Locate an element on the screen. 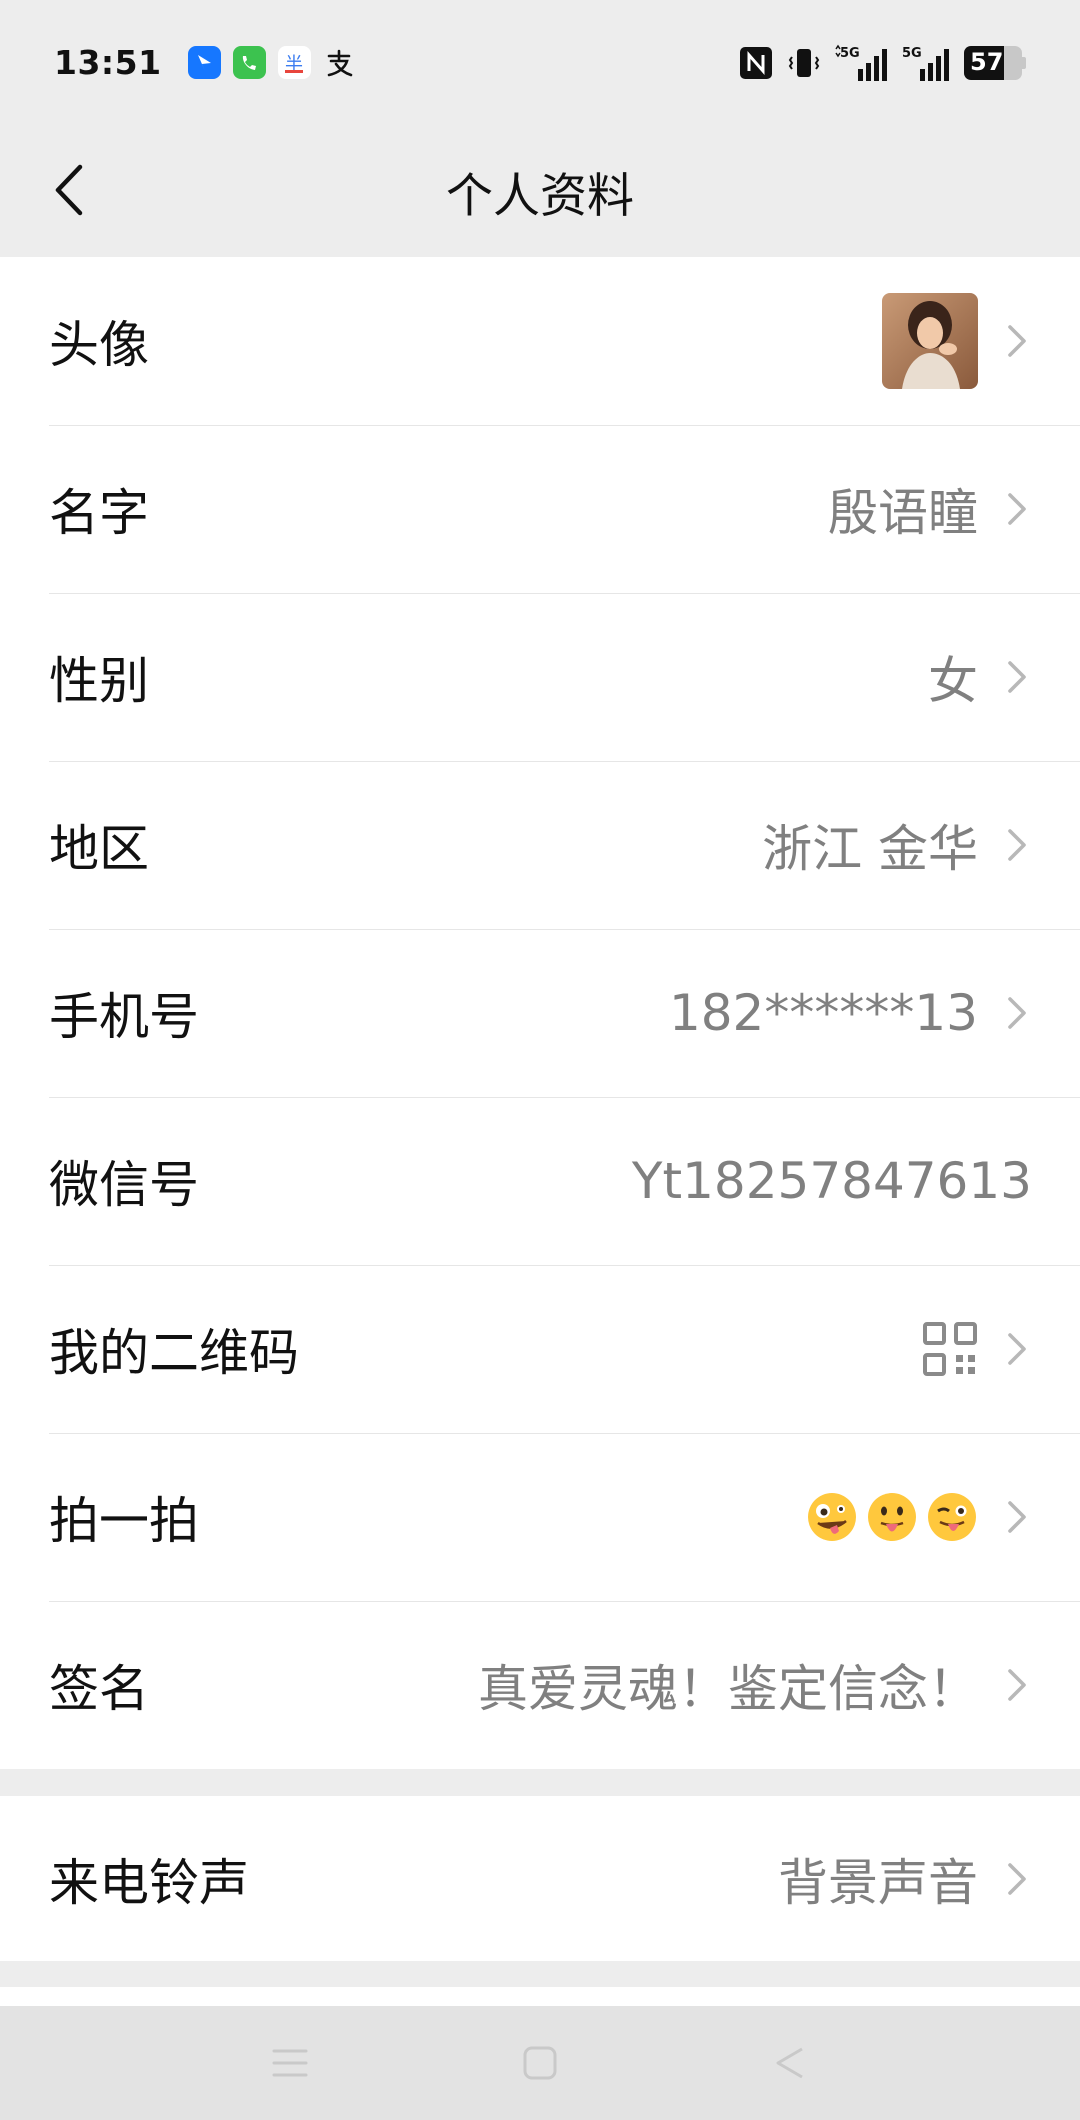 Image resolution: width=1080 pixels, height=2120 pixels. phone-label: 手机号 is located at coordinates (124, 1017).